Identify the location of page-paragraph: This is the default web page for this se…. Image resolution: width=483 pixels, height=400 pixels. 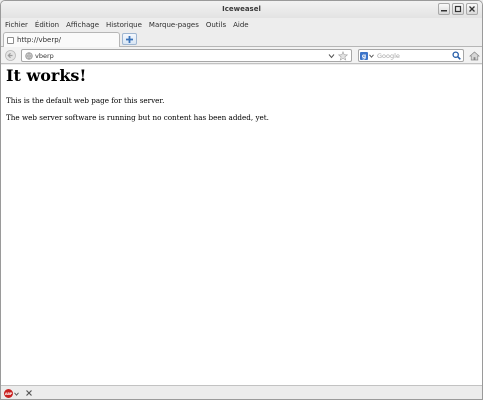
(85, 100).